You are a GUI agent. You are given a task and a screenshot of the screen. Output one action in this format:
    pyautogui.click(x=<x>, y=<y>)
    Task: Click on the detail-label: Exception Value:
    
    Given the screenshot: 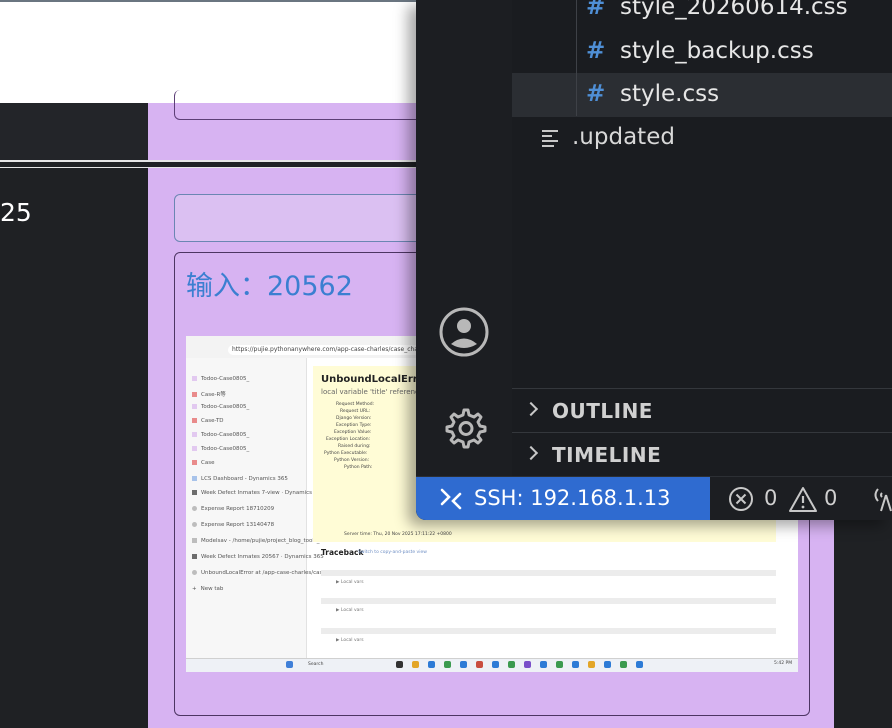 What is the action you would take?
    pyautogui.click(x=353, y=432)
    